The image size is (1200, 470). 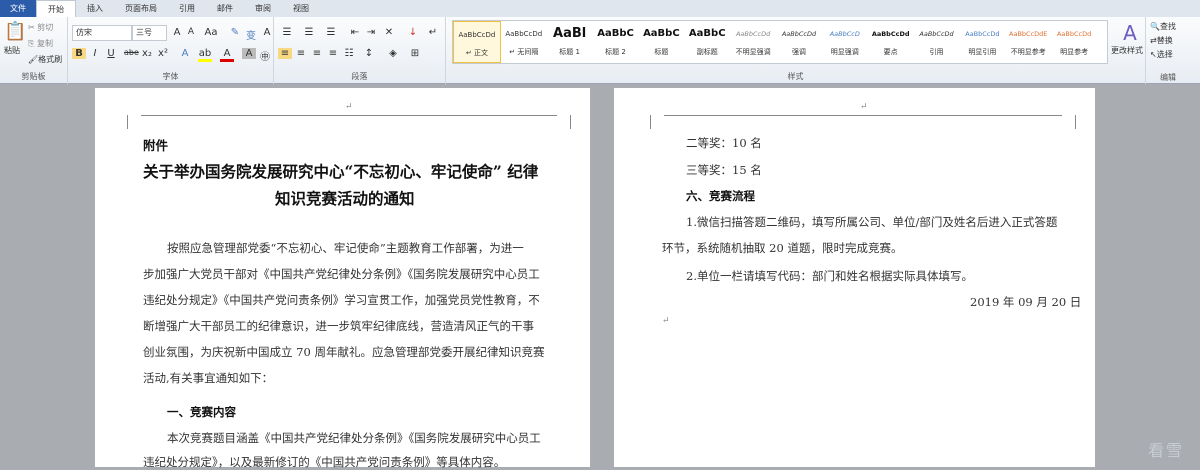 What do you see at coordinates (341, 274) in the screenshot?
I see `body-line: 步加强广大党员干部对《中国共产党纪律处分条例》《国务院发展研究中心员工` at bounding box center [341, 274].